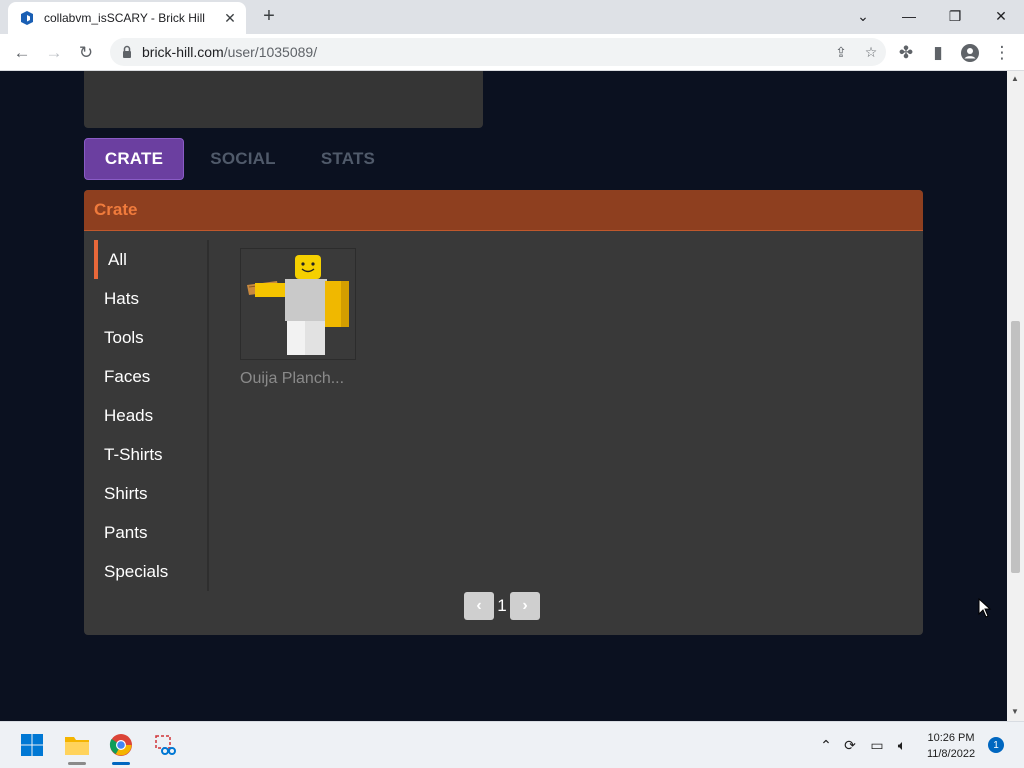 Image resolution: width=1024 pixels, height=768 pixels. What do you see at coordinates (850, 745) in the screenshot?
I see `sync-icon: ⟳` at bounding box center [850, 745].